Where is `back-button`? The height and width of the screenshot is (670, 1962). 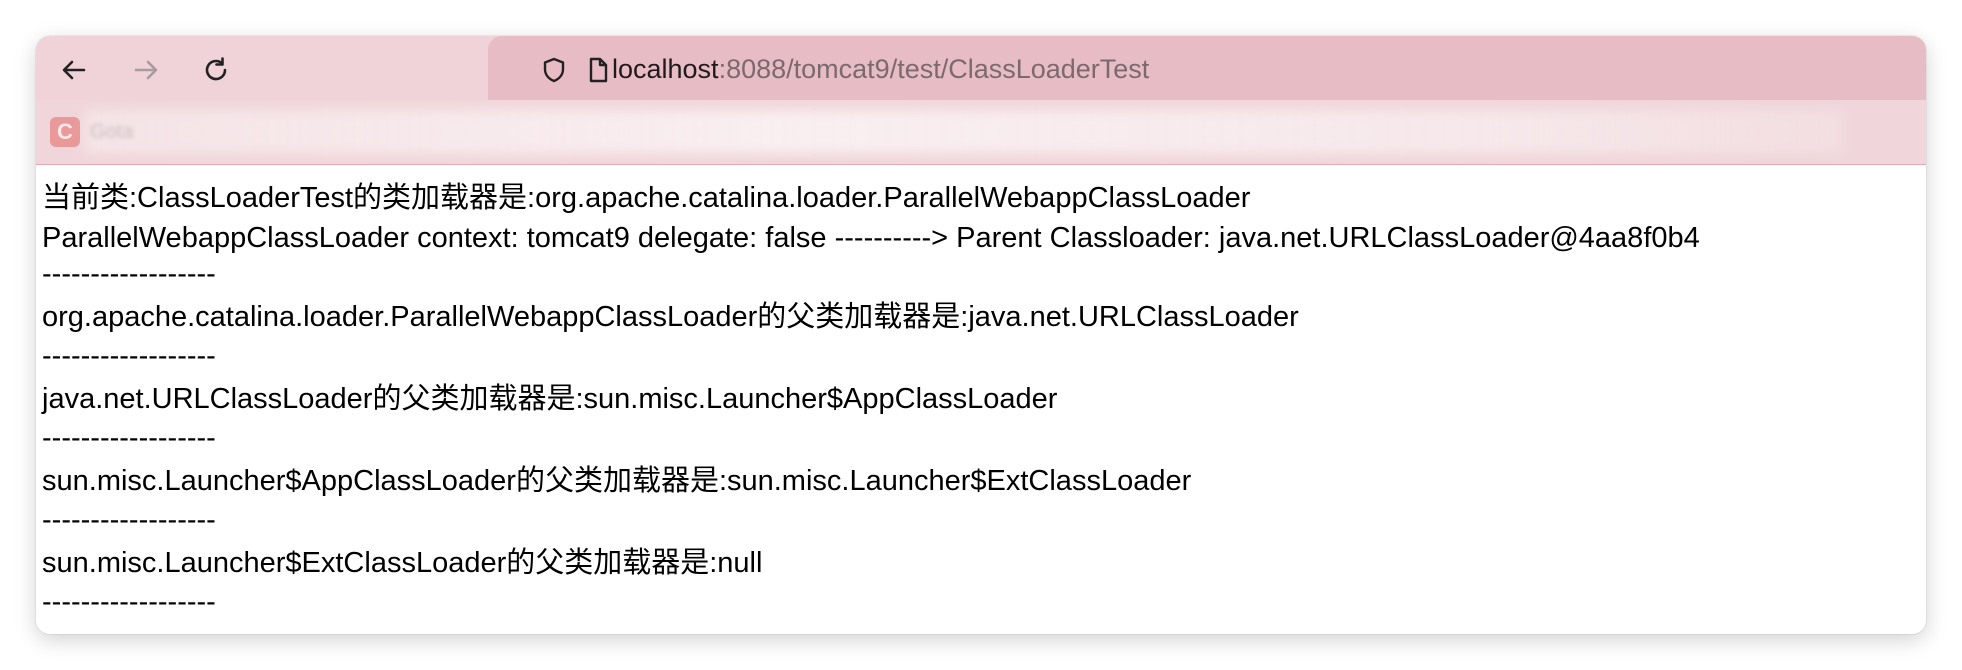
back-button is located at coordinates (74, 70).